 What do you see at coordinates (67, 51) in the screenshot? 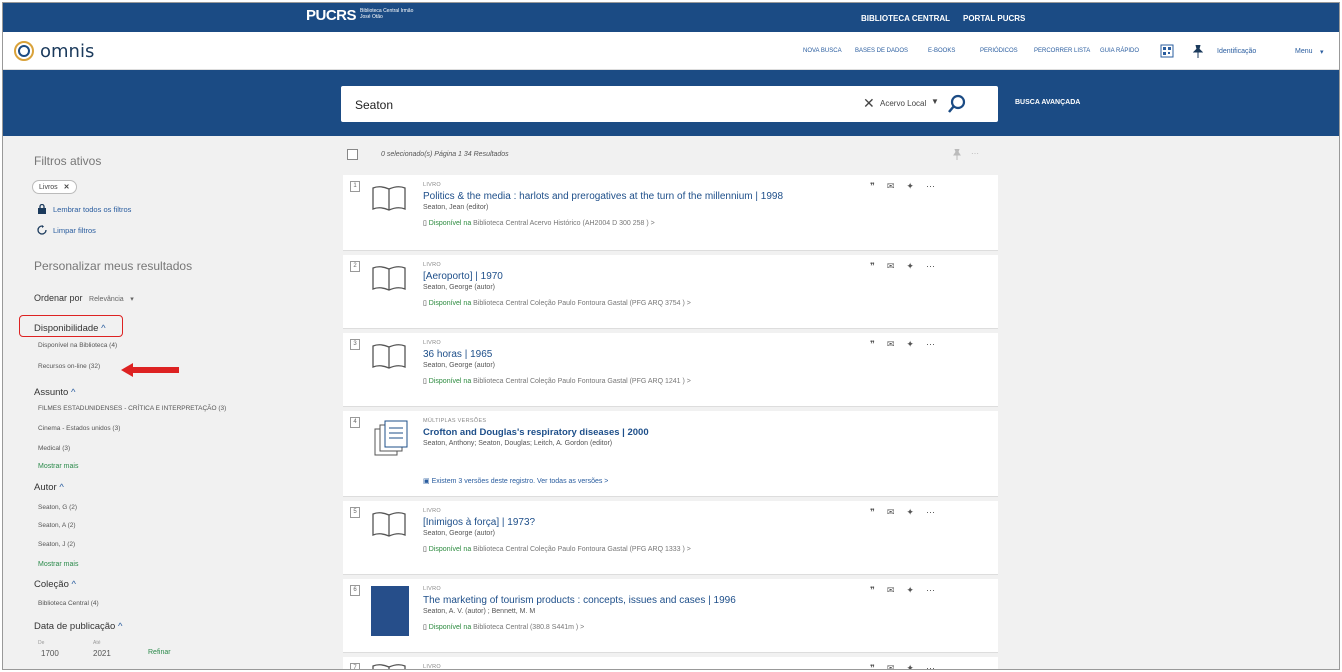
I see `omnis-brand: omnis` at bounding box center [67, 51].